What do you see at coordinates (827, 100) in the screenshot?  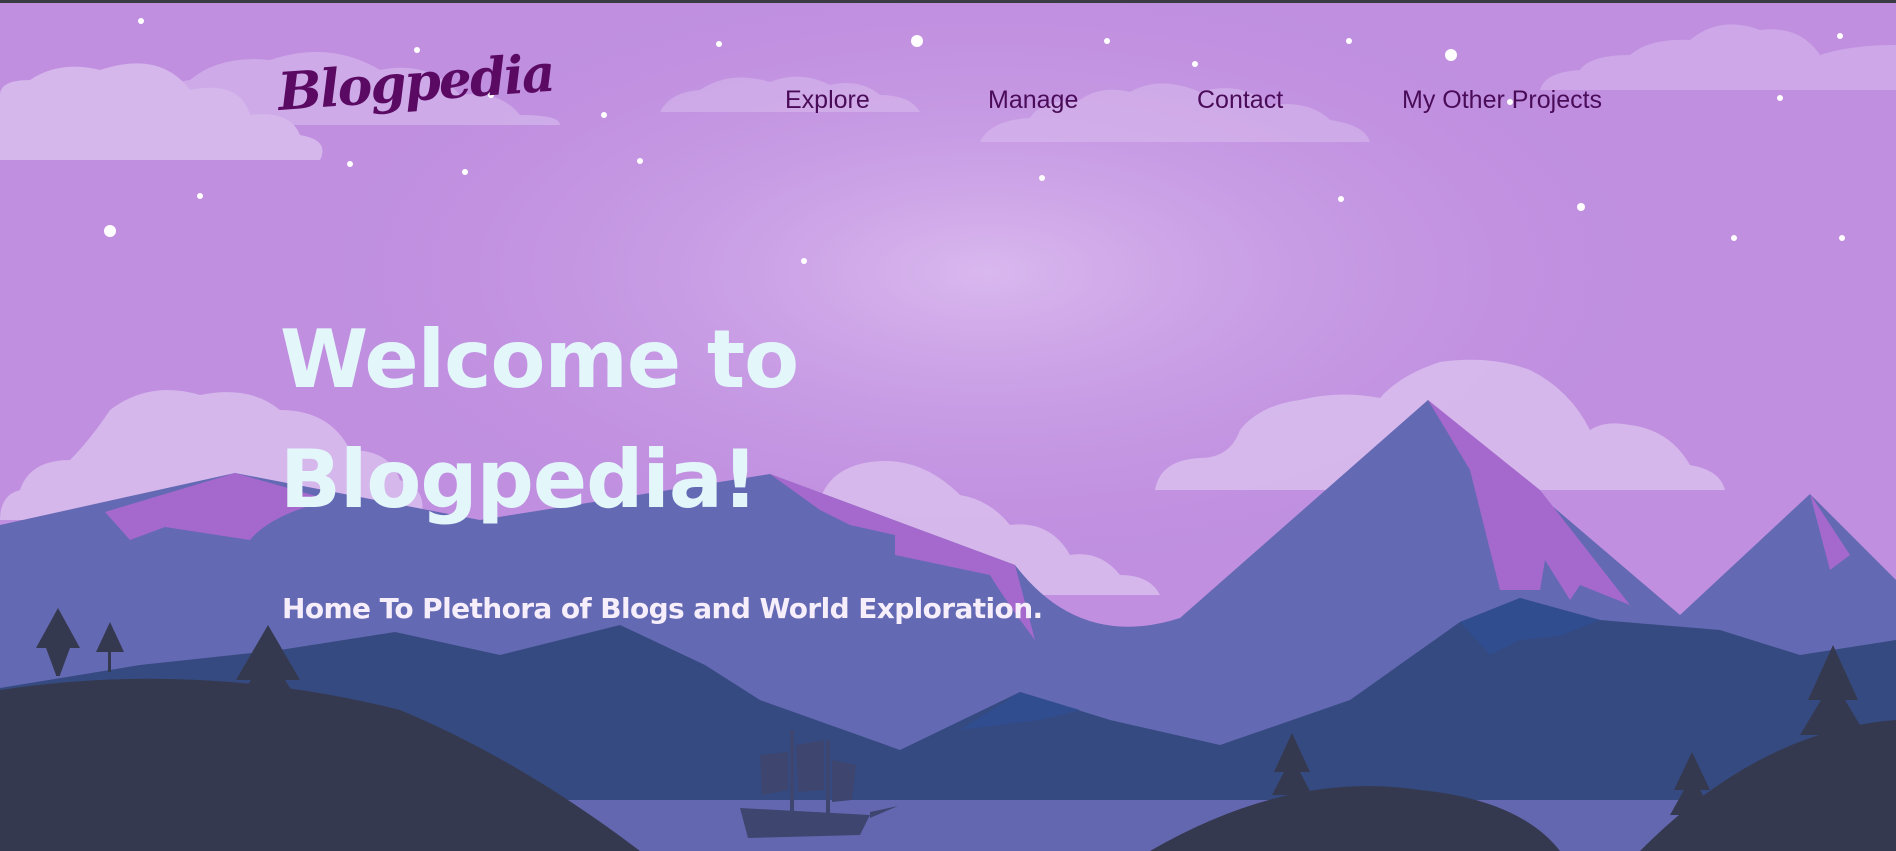 I see `nav-link-explore: Explore` at bounding box center [827, 100].